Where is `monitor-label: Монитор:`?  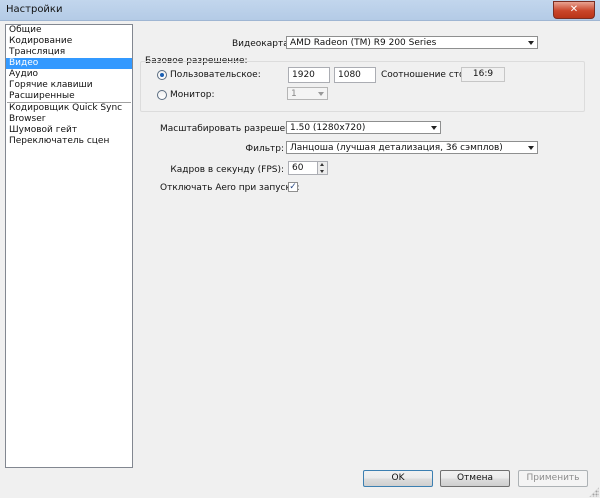
monitor-label: Монитор: is located at coordinates (192, 95).